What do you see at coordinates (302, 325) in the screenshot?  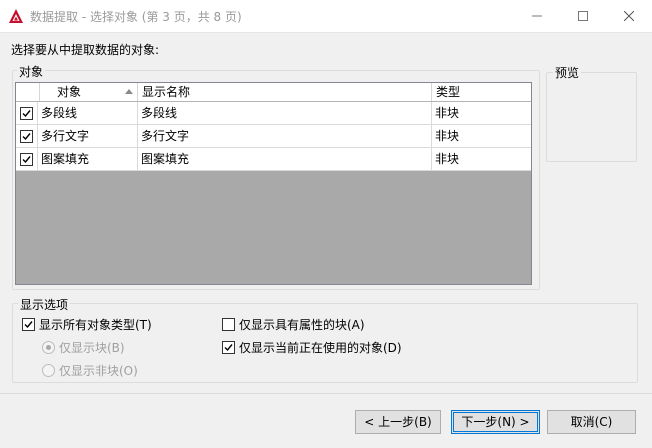 I see `blocks-with-attributes-label: 仅显示具有属性的块(A)` at bounding box center [302, 325].